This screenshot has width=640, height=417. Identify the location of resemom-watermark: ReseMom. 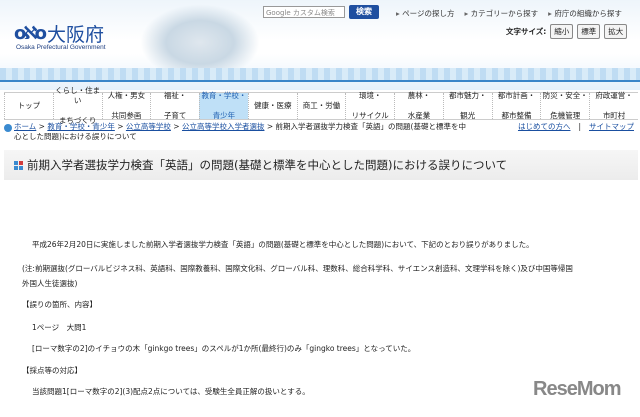
(577, 389).